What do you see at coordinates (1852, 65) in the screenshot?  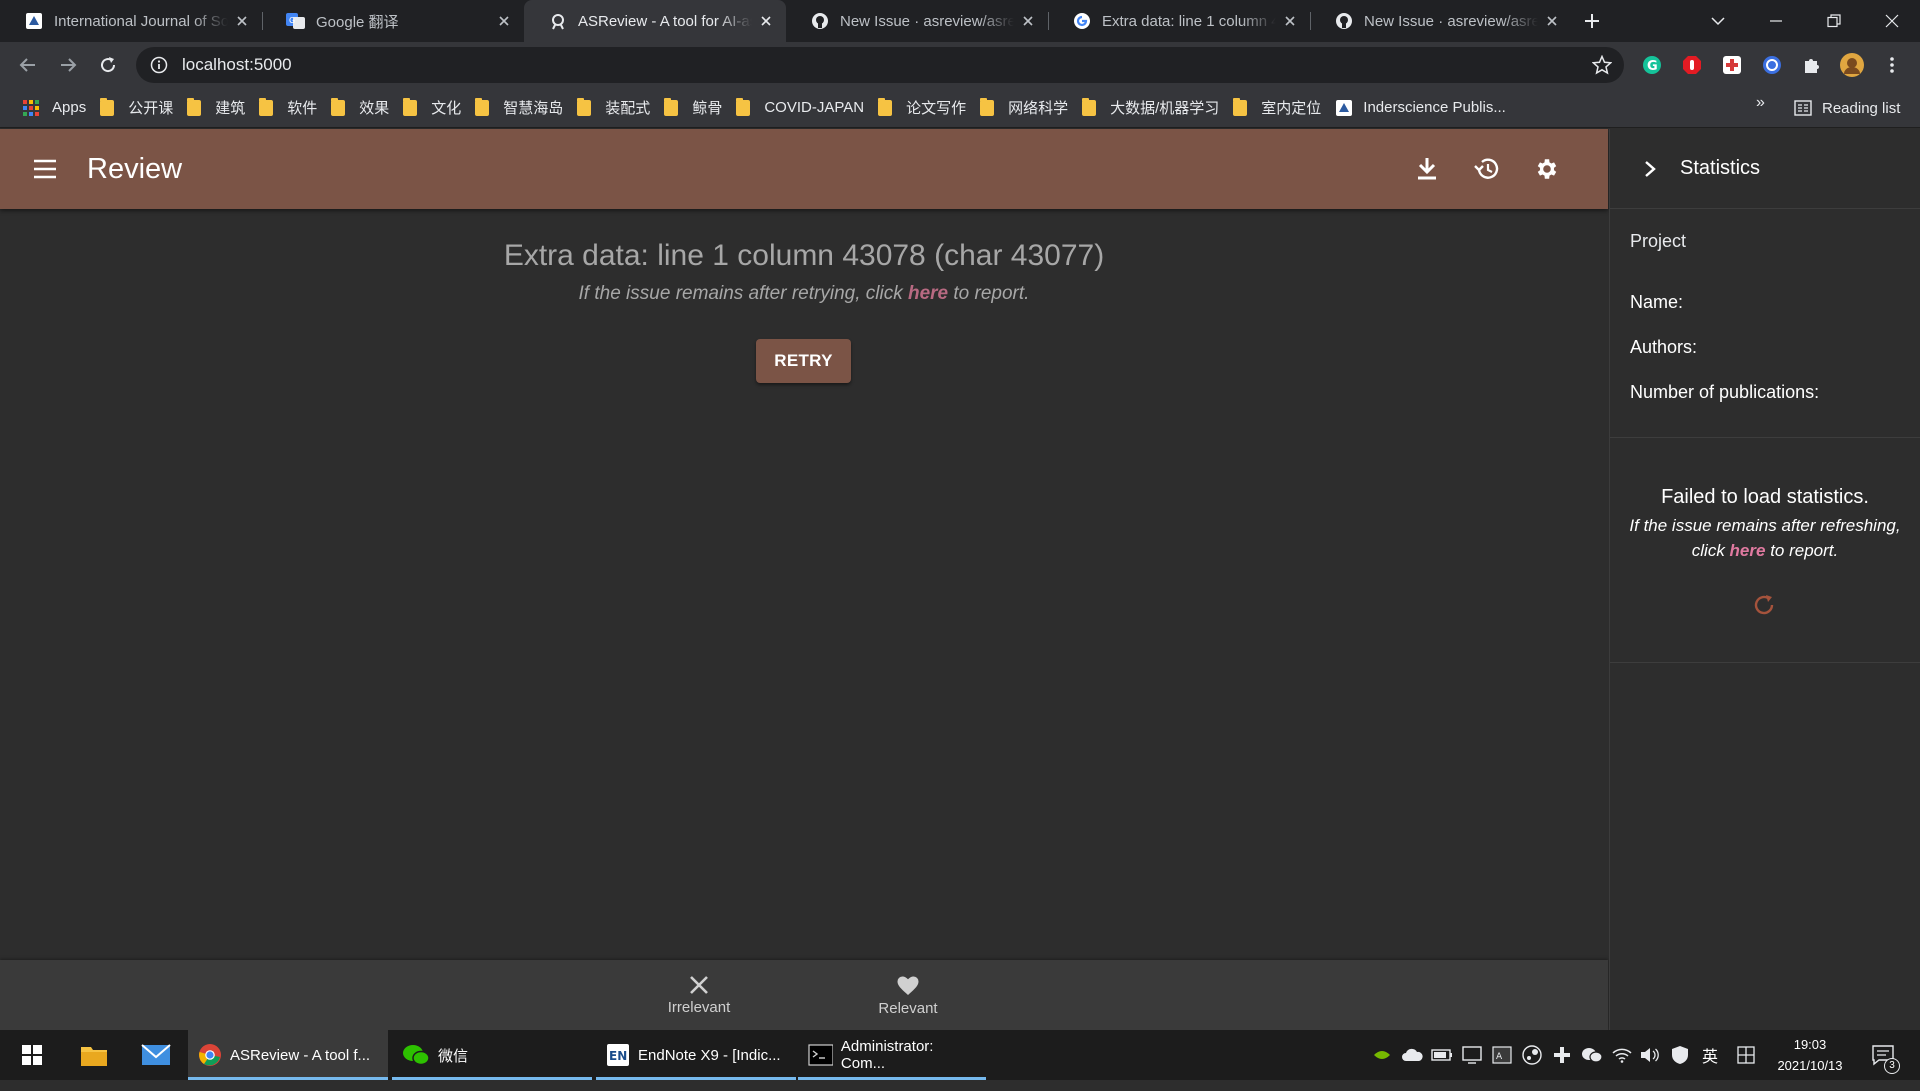 I see `profile-avatar` at bounding box center [1852, 65].